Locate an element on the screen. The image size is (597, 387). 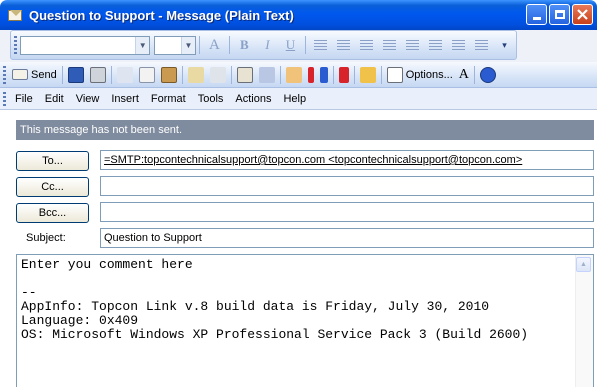
underline-button: U is located at coordinates (290, 45).